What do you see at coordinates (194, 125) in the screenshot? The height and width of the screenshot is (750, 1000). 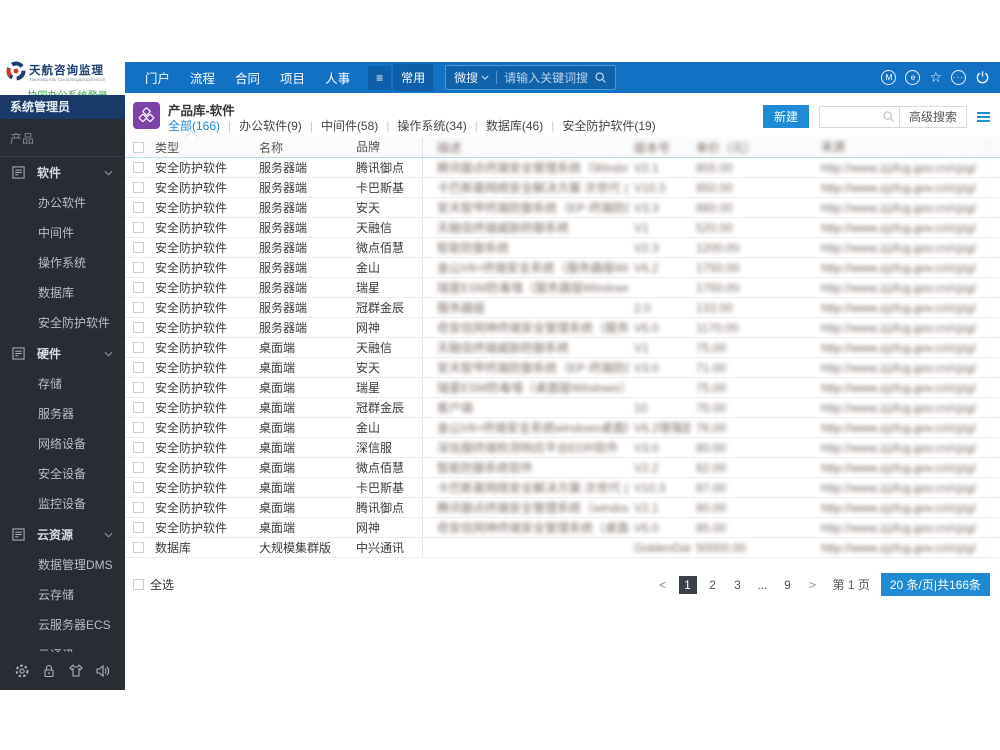 I see `tab-1: 全部(166)` at bounding box center [194, 125].